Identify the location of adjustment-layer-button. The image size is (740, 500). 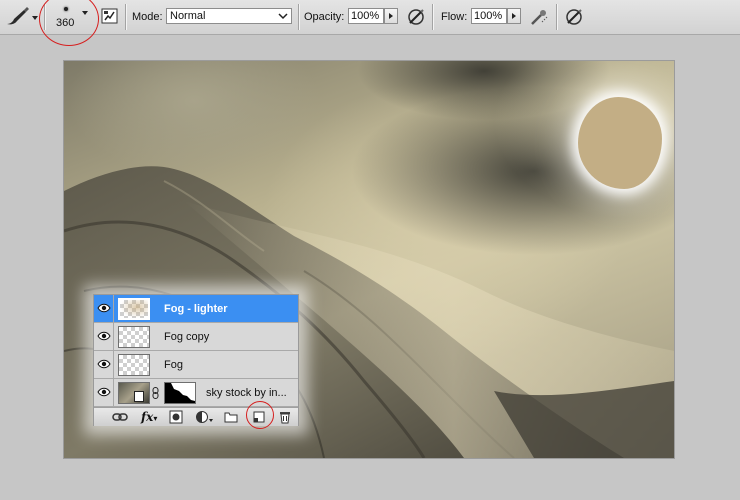
(205, 417).